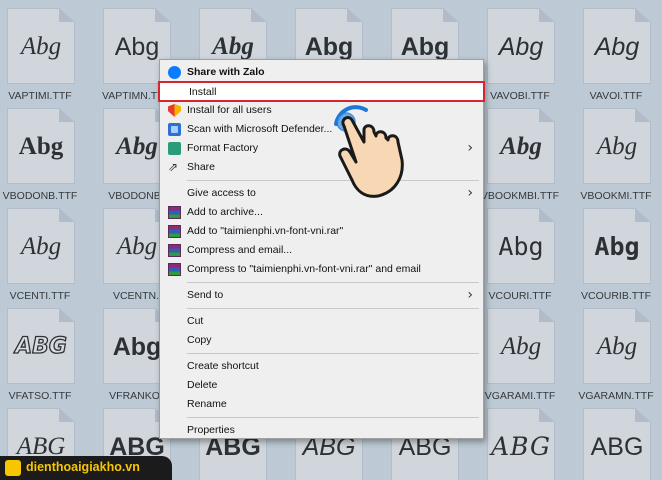 The height and width of the screenshot is (480, 662). I want to click on menu-item-create-shortcut: Create shortcut, so click(321, 366).